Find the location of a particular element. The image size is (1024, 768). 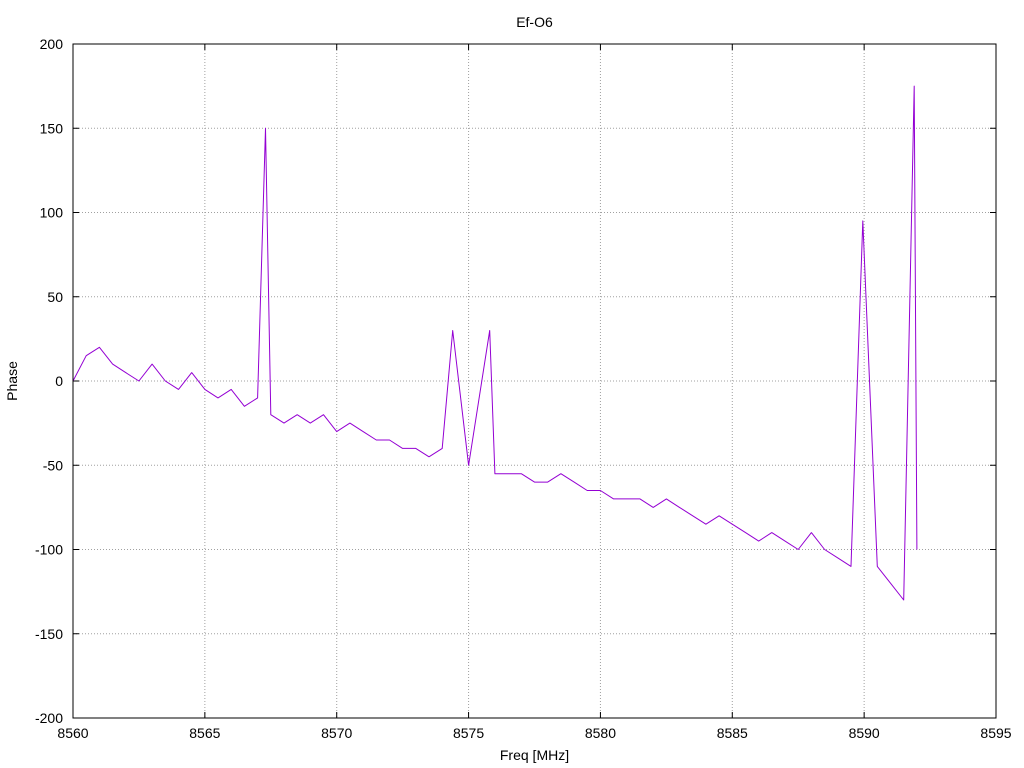

y-tick-label: -100 is located at coordinates (49, 550).